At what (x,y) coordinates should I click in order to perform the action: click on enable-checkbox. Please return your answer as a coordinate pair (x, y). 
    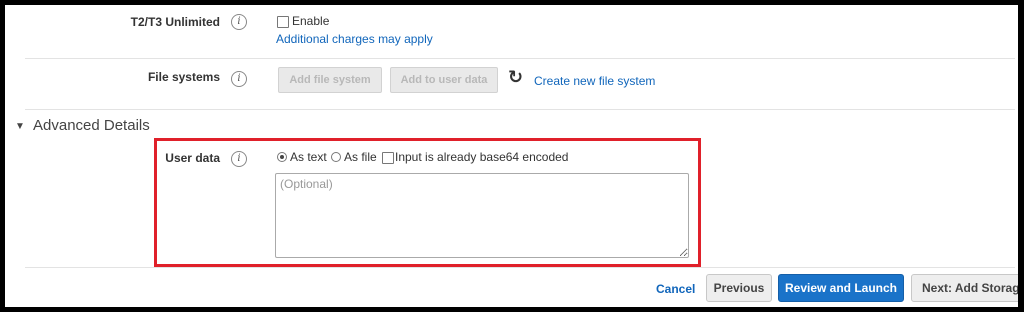
    Looking at the image, I should click on (283, 22).